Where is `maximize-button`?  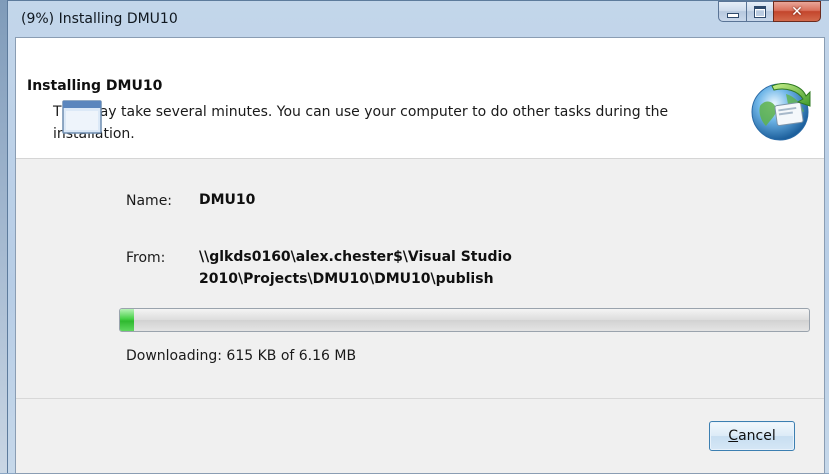 maximize-button is located at coordinates (759, 11).